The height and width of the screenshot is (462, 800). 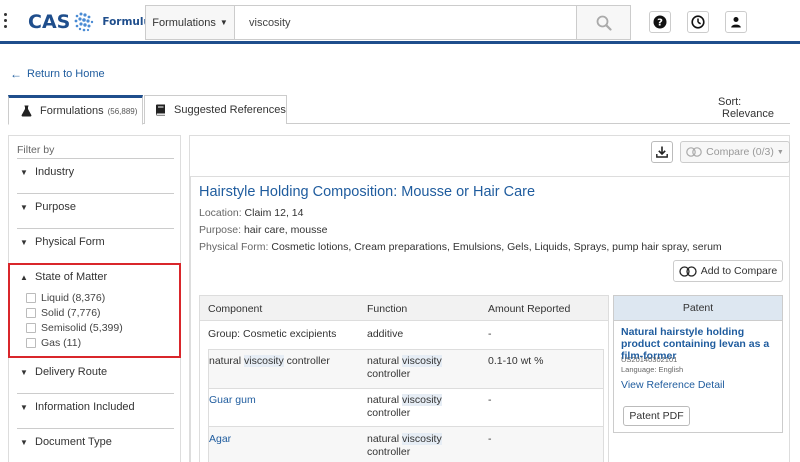 I want to click on table-row-amount: 0.1-10 wt %, so click(x=516, y=361).